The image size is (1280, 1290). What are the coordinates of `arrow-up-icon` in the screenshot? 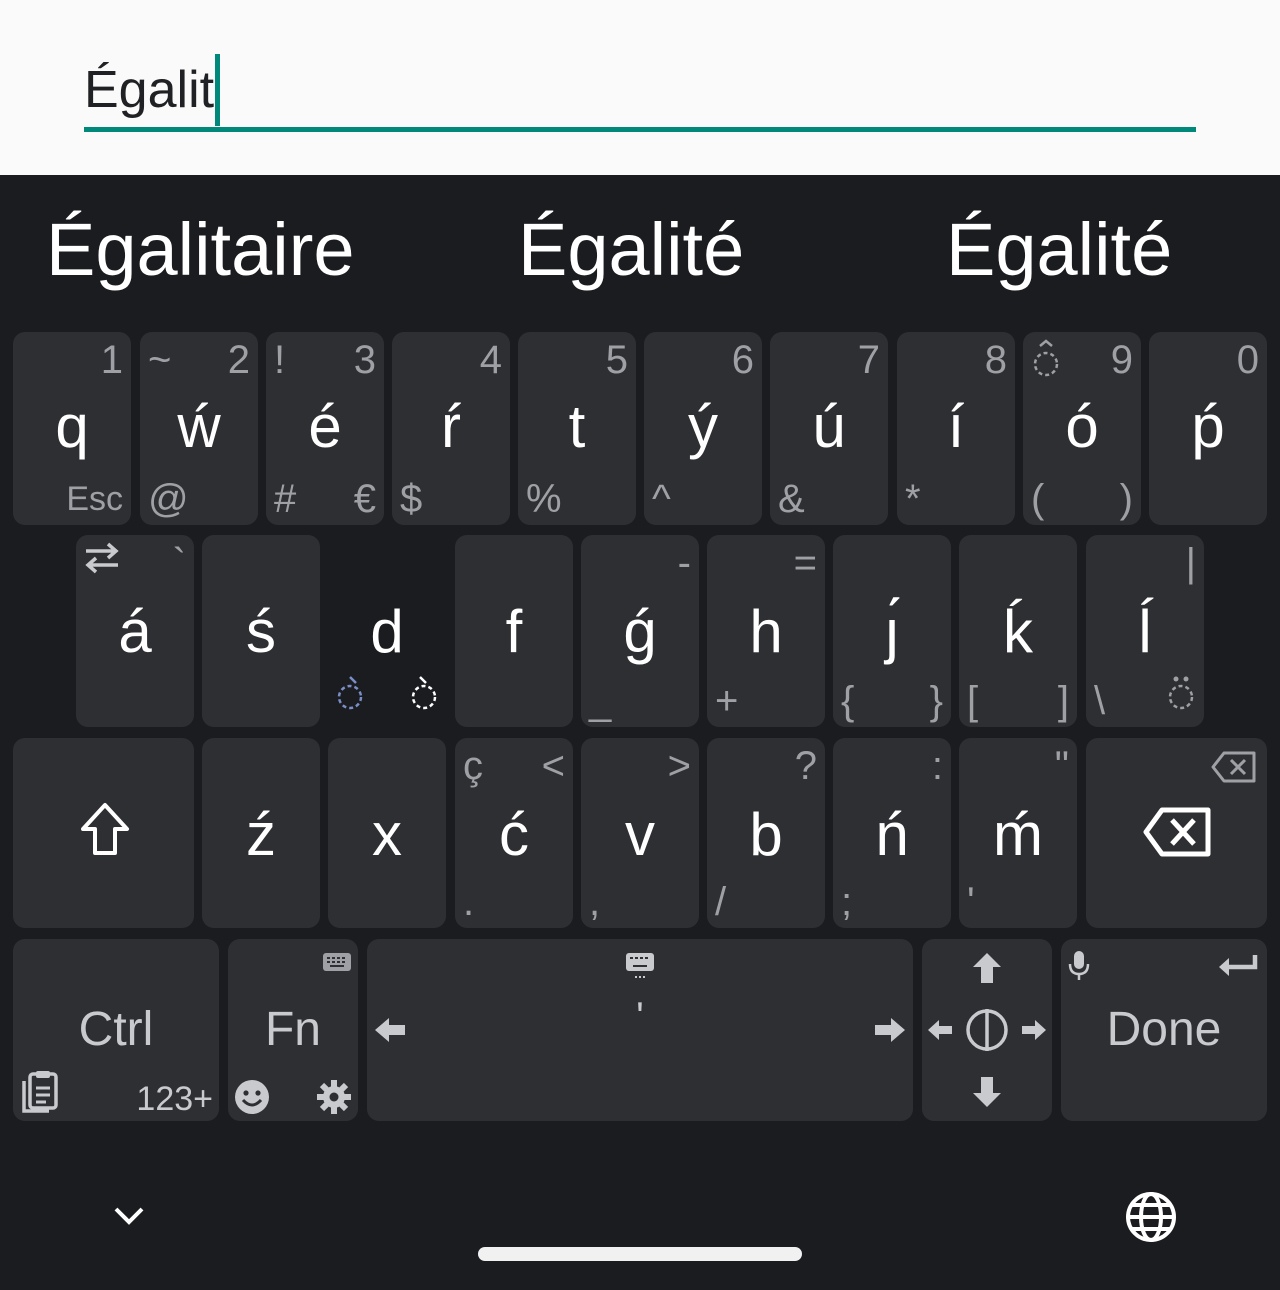 It's located at (987, 968).